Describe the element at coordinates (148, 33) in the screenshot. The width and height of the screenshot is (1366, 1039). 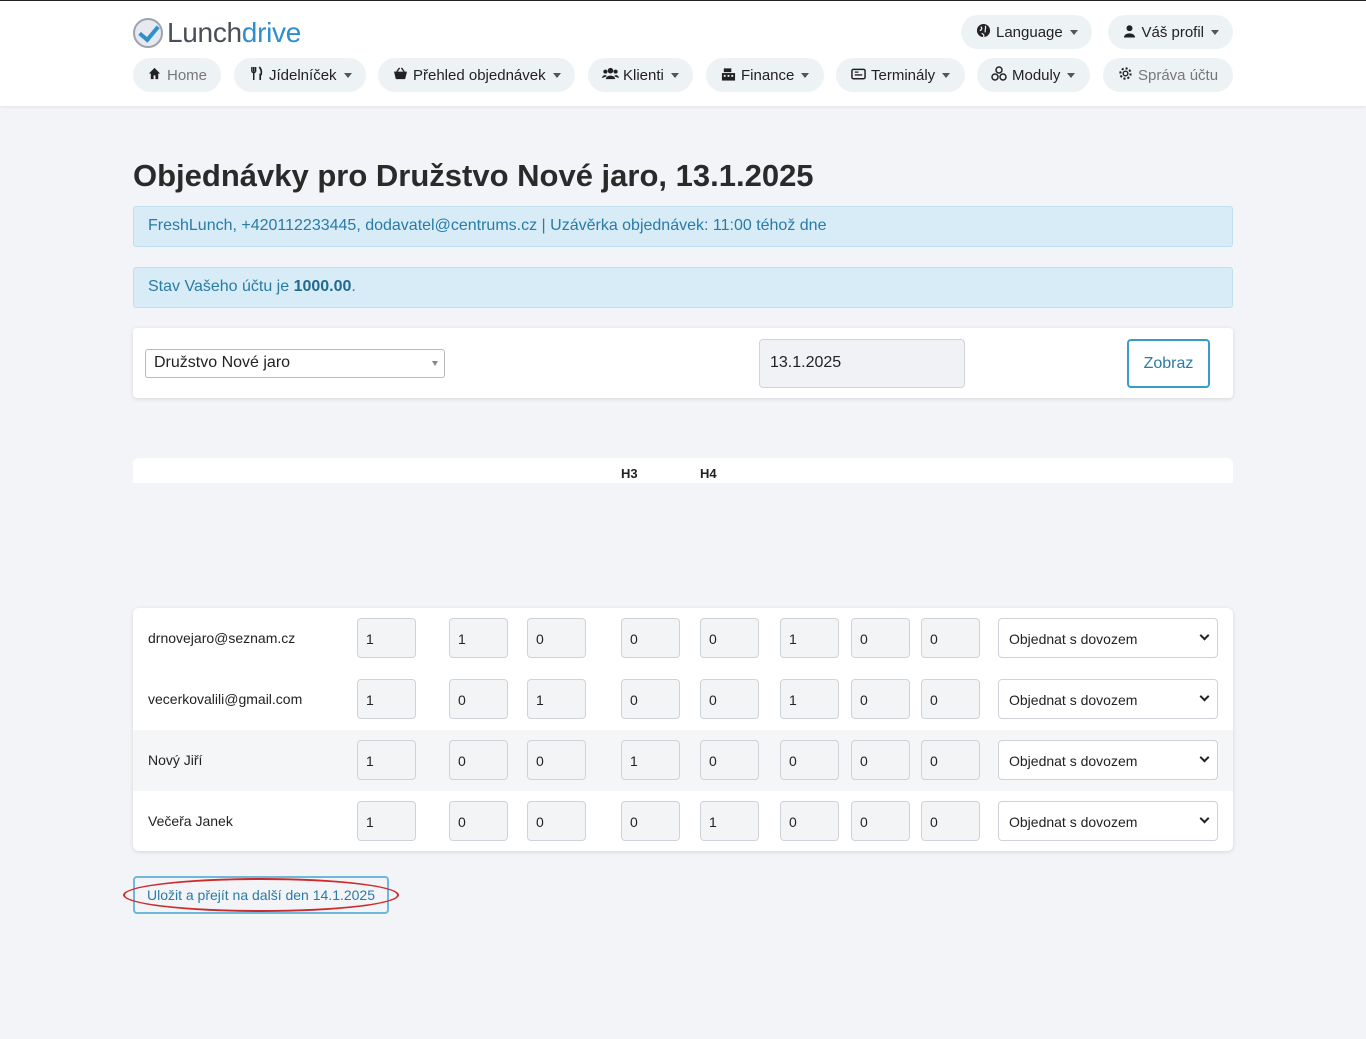
I see `logo-check-icon` at that location.